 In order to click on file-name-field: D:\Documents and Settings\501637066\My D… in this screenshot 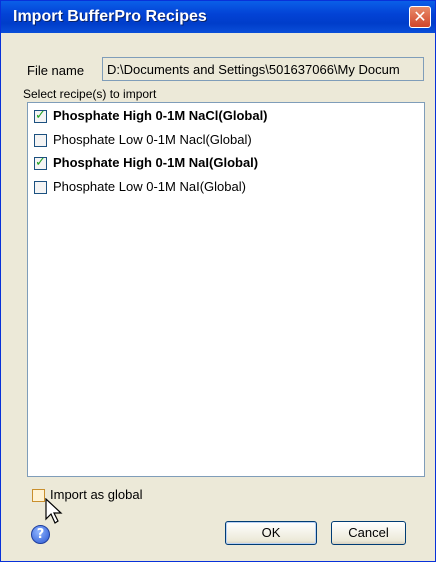, I will do `click(263, 69)`.